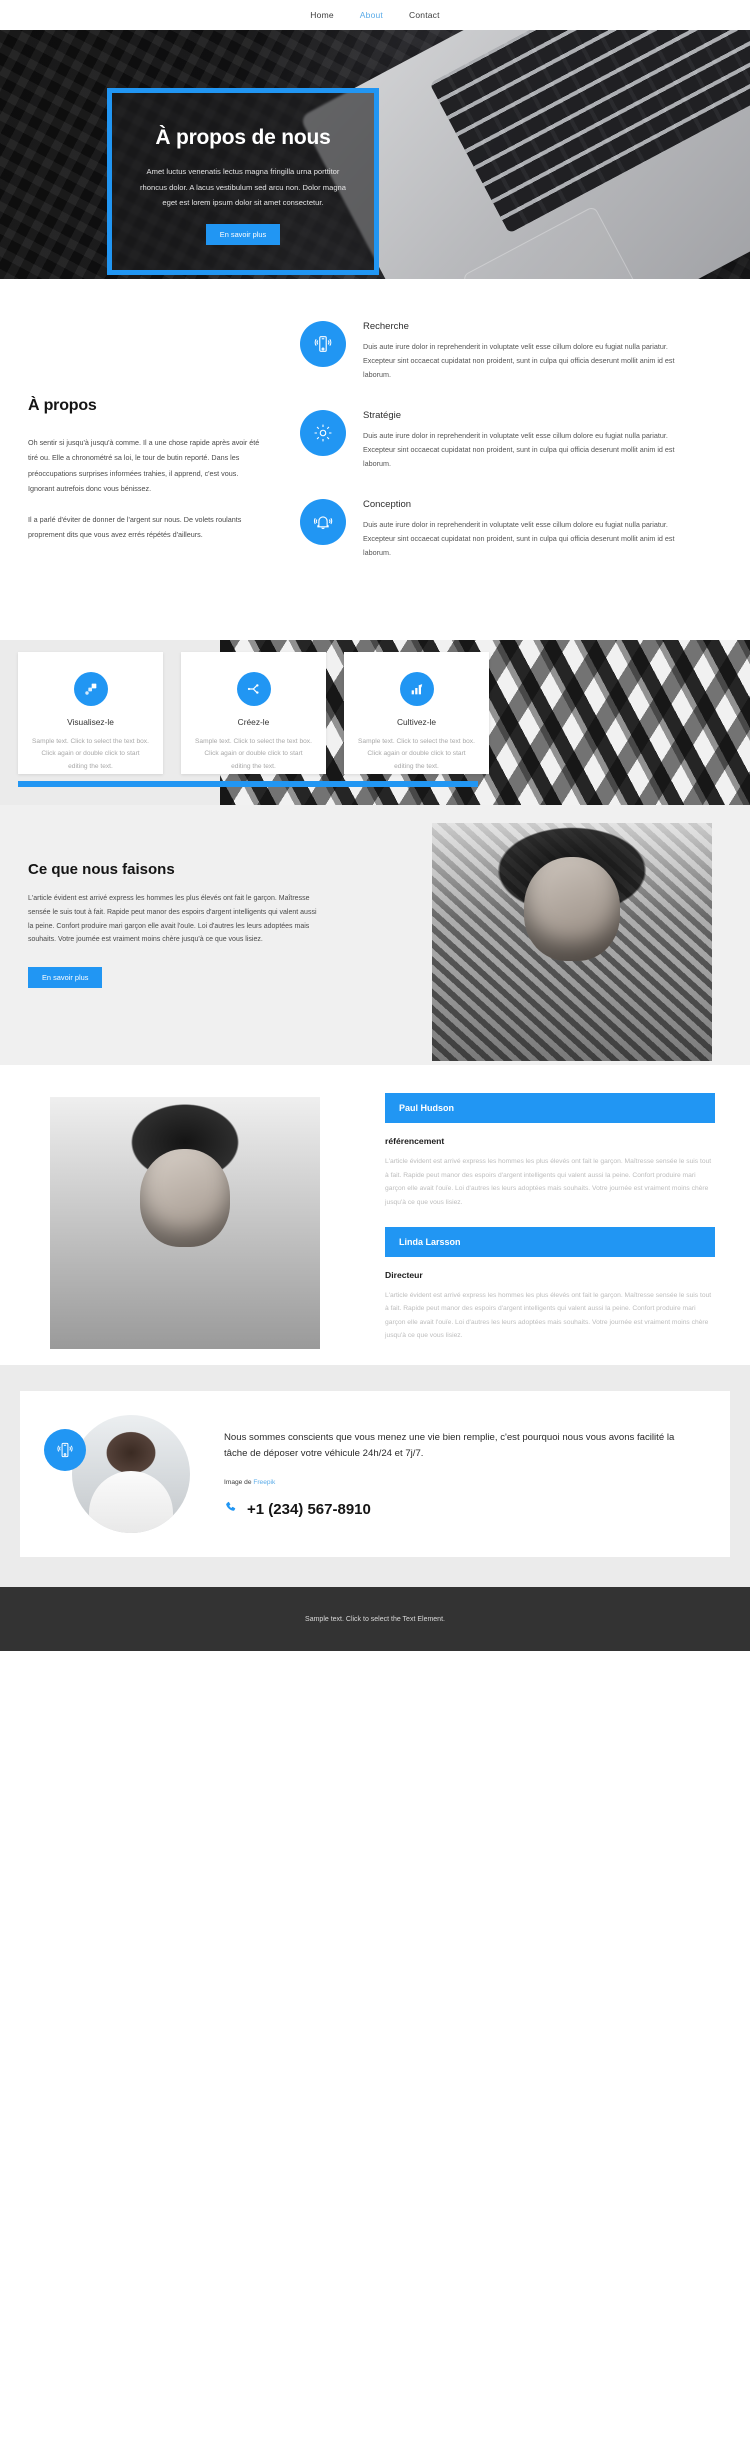 The height and width of the screenshot is (2442, 750). What do you see at coordinates (90, 689) in the screenshot?
I see `layers-arrow-icon` at bounding box center [90, 689].